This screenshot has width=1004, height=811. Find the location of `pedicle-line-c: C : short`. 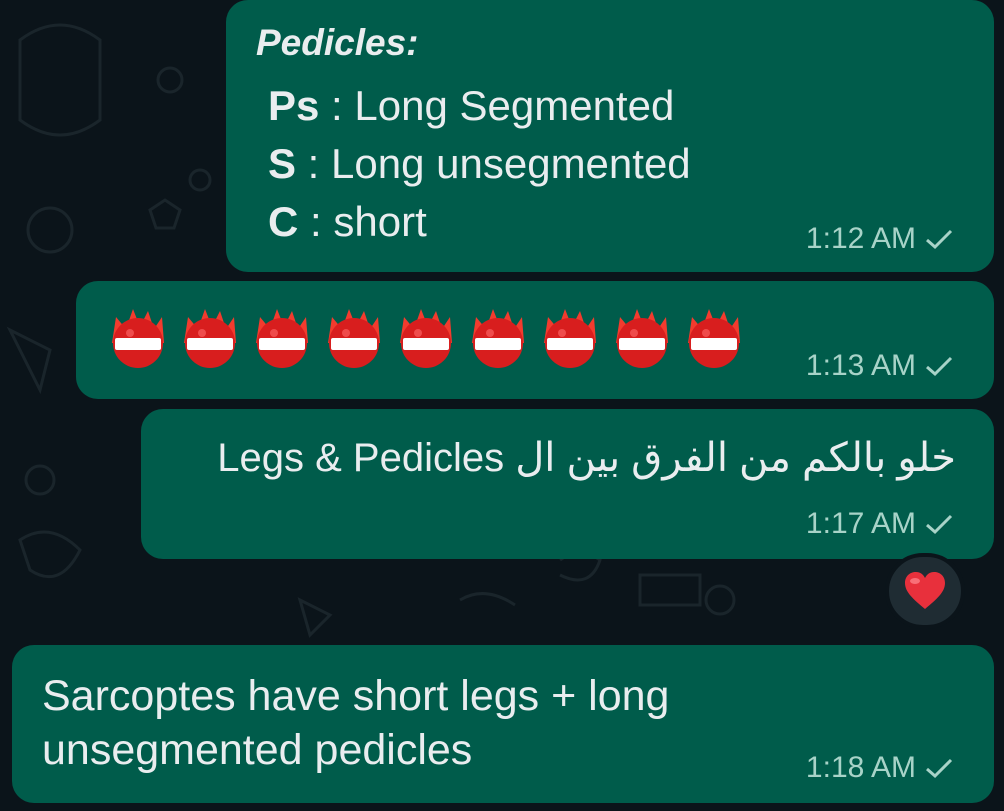

pedicle-line-c: C : short is located at coordinates (347, 222).